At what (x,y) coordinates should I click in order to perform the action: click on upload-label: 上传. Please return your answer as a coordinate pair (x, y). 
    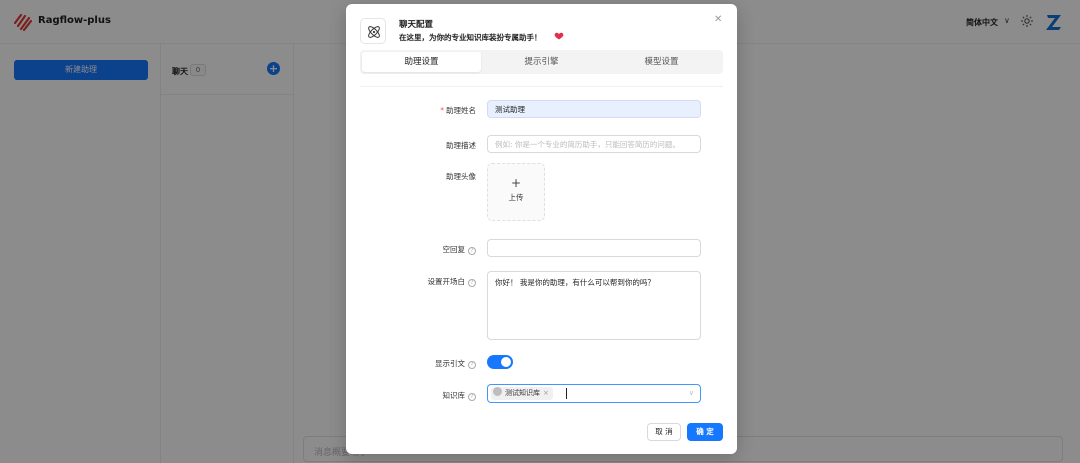
    Looking at the image, I should click on (516, 197).